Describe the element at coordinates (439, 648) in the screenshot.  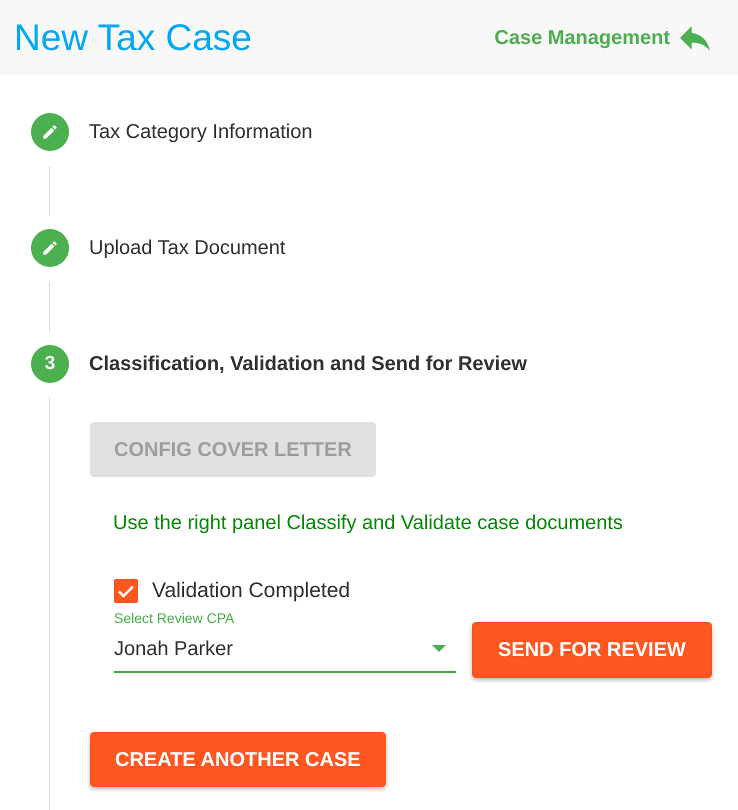
I see `caret-icon` at that location.